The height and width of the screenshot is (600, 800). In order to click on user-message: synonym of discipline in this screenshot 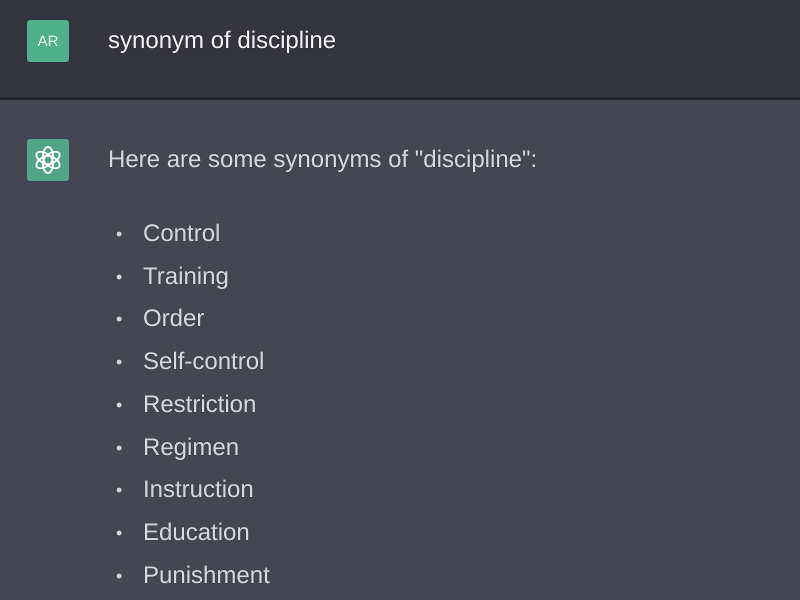, I will do `click(222, 41)`.